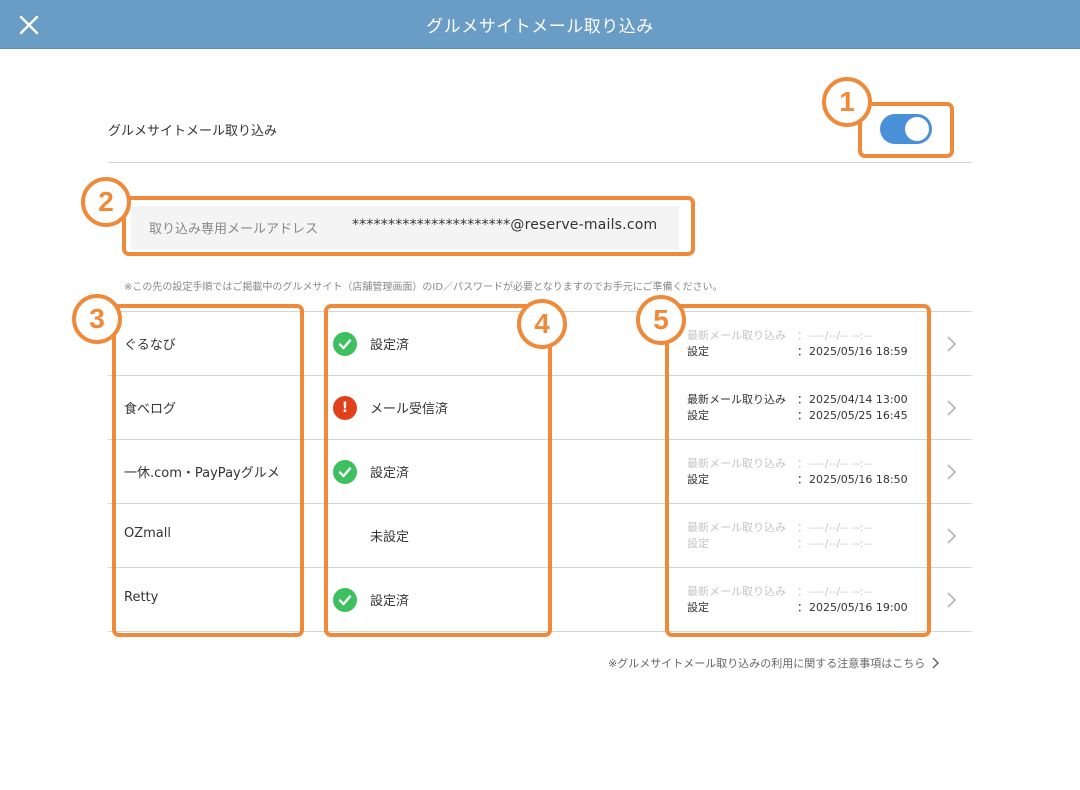 This screenshot has height=790, width=1080. Describe the element at coordinates (150, 409) in the screenshot. I see `site-name: 食べログ` at that location.